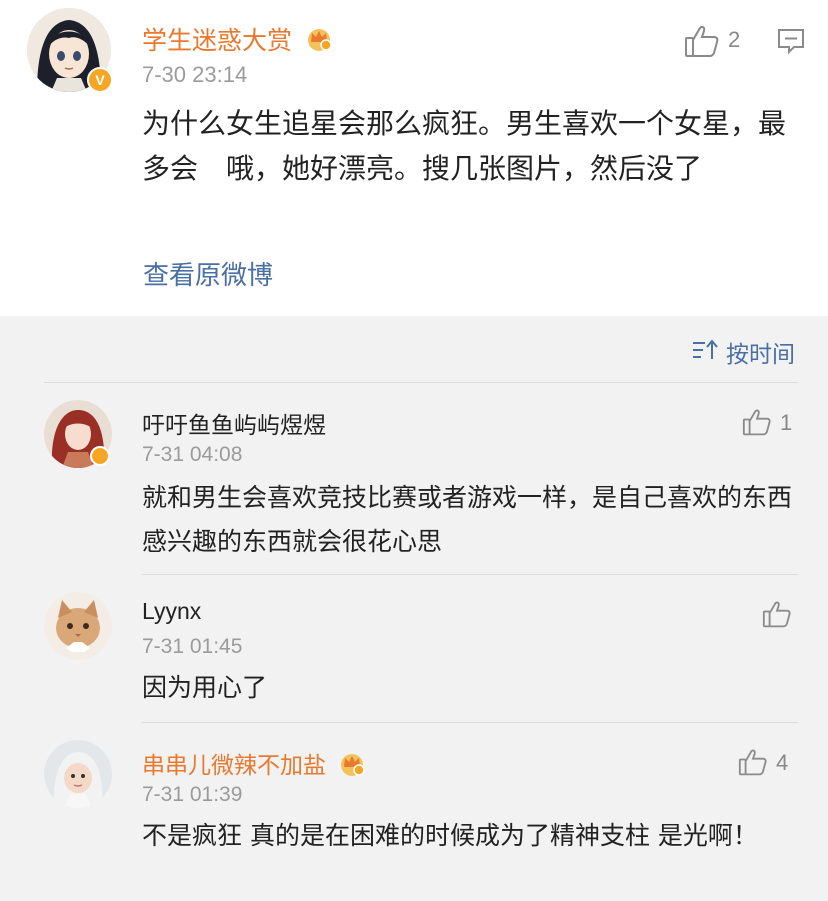  I want to click on author-name: 学生迷惑大赏, so click(217, 40).